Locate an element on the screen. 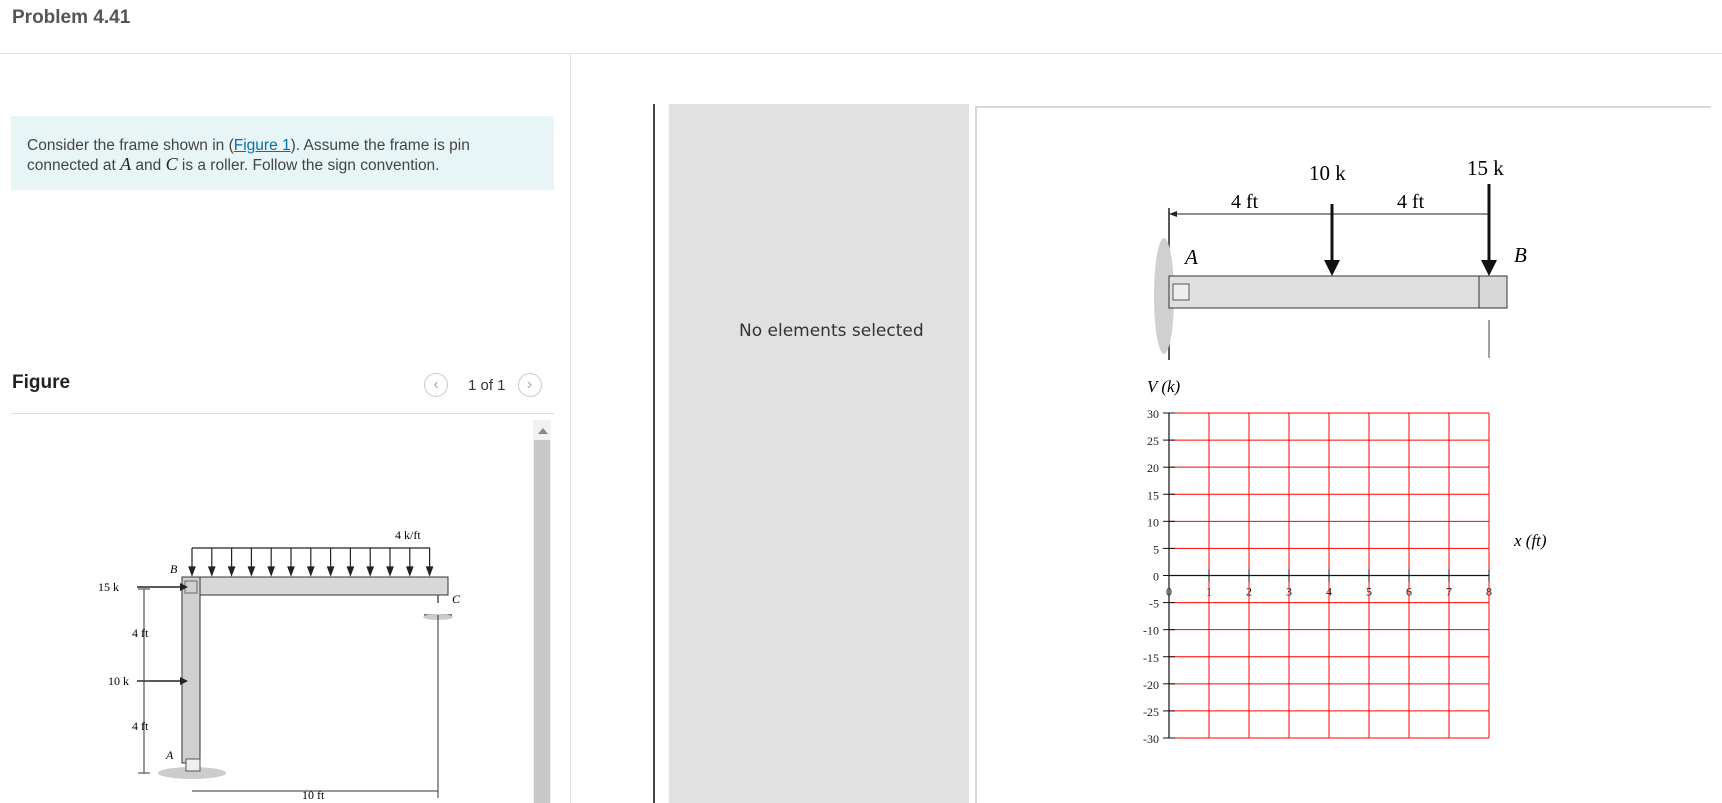 The height and width of the screenshot is (803, 1722). figure-link: Figure 1 is located at coordinates (262, 145).